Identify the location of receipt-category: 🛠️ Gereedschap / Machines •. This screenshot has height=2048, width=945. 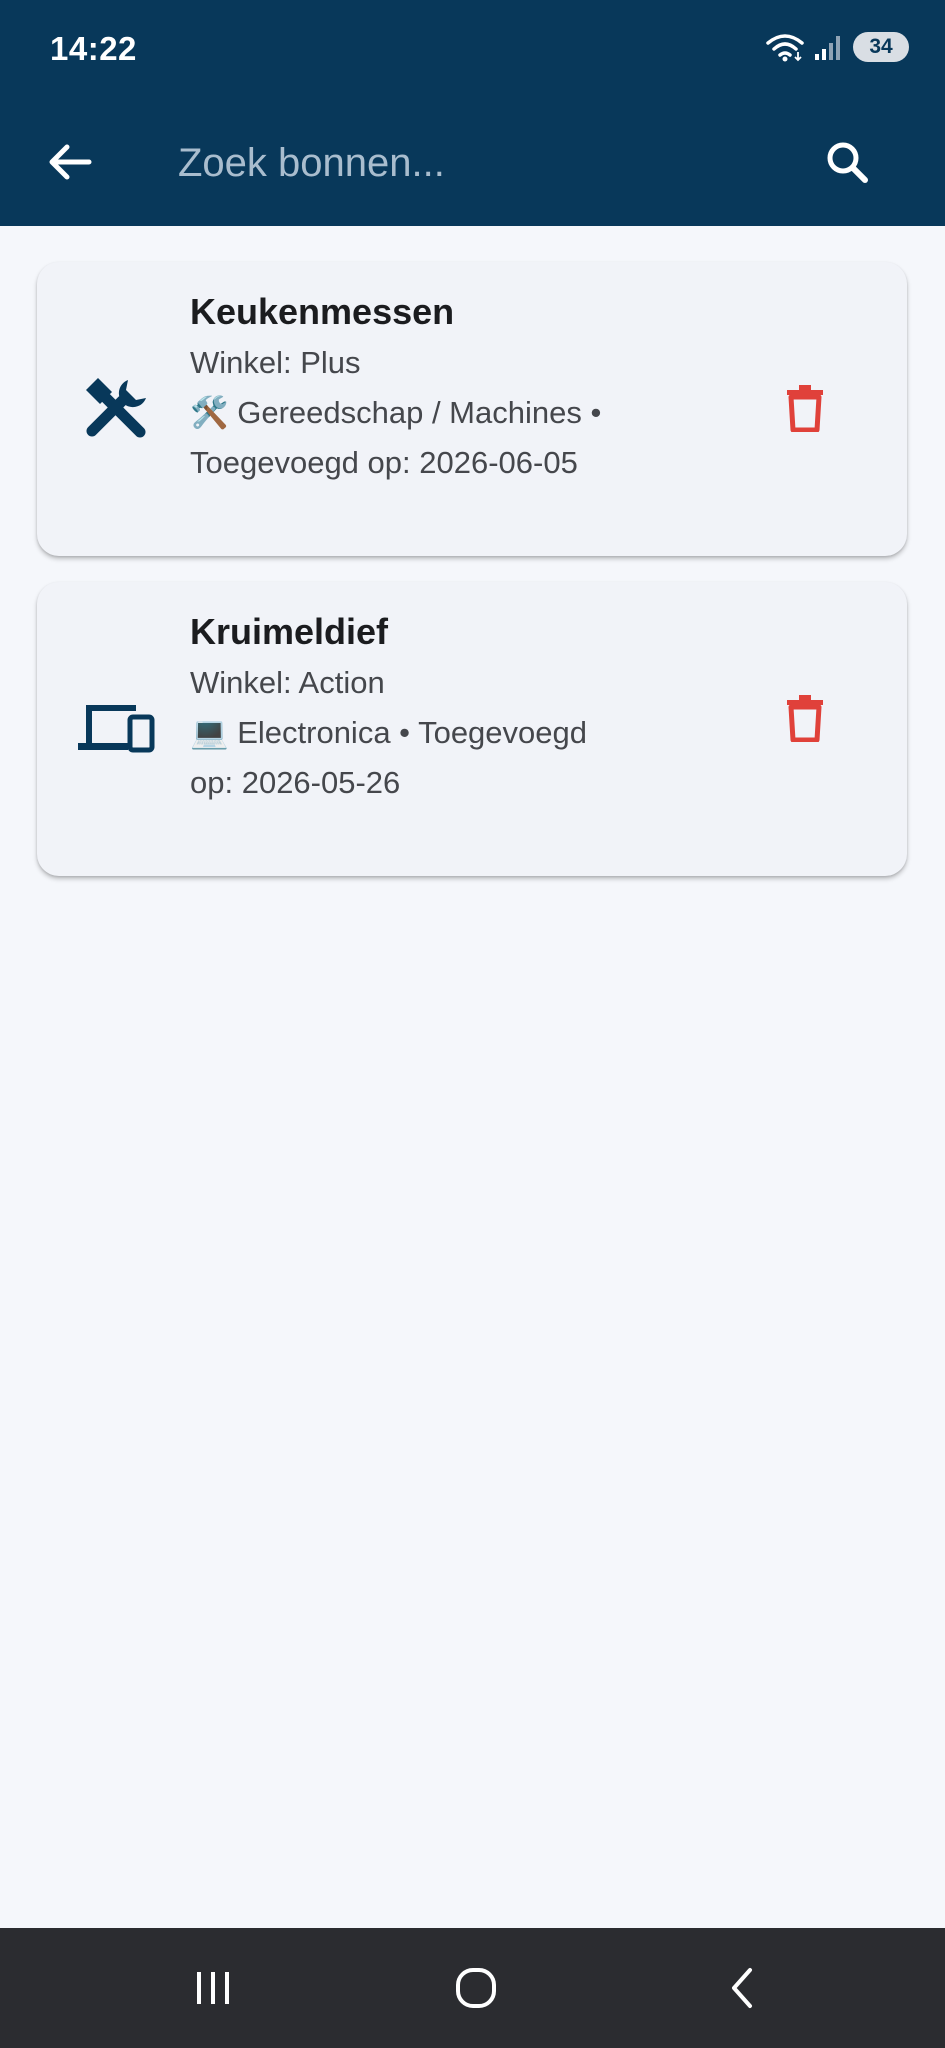
(396, 412).